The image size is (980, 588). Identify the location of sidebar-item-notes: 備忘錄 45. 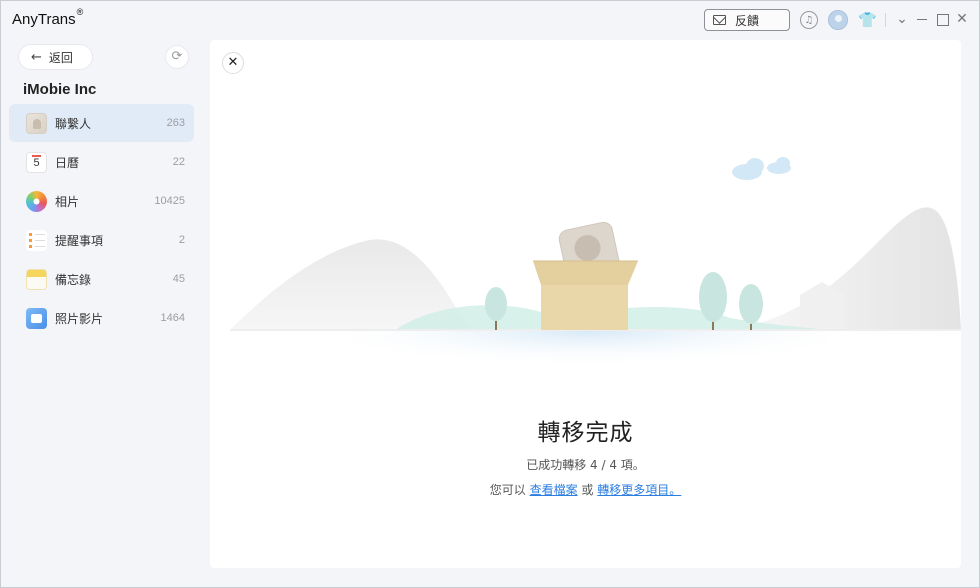
(101, 279).